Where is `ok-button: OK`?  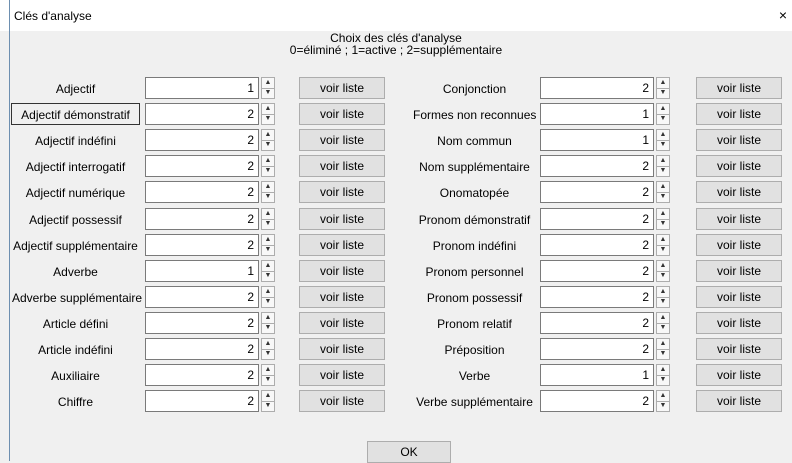
ok-button: OK is located at coordinates (409, 452).